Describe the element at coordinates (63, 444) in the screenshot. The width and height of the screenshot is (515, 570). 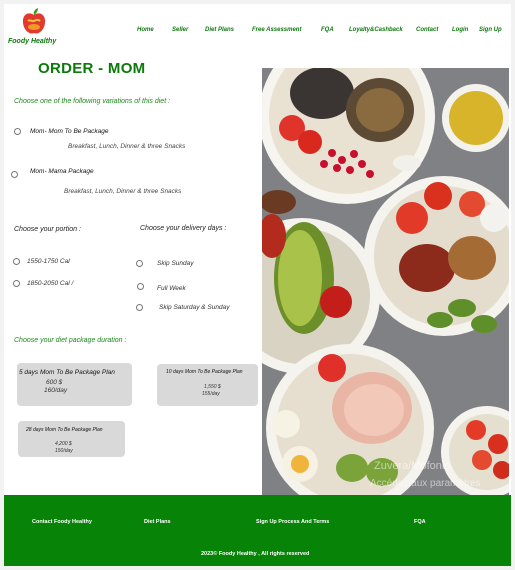
I see `package-price: 4,200 $` at that location.